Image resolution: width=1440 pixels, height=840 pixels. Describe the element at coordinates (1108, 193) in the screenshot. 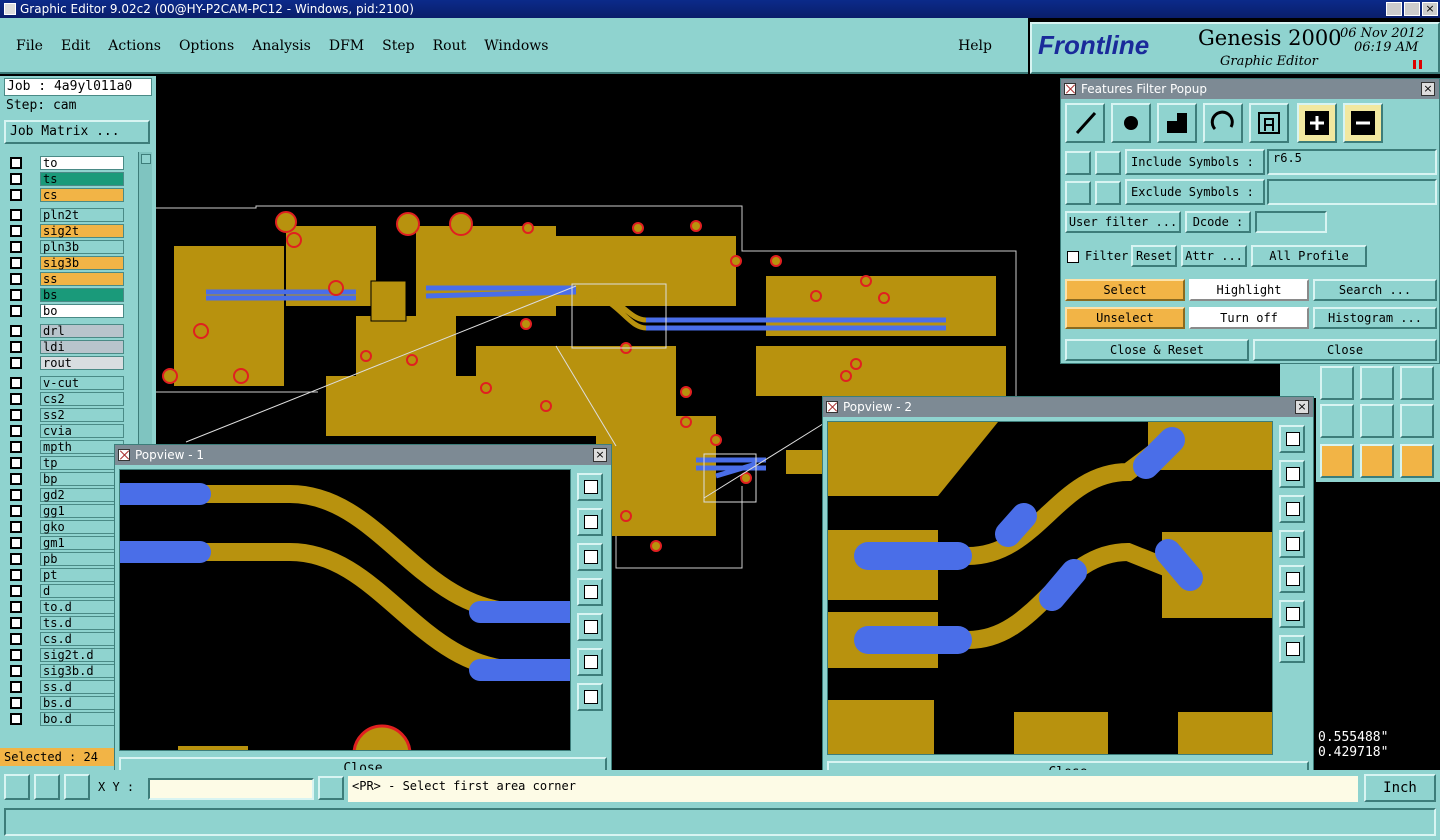

I see `exclude-list-icon` at that location.